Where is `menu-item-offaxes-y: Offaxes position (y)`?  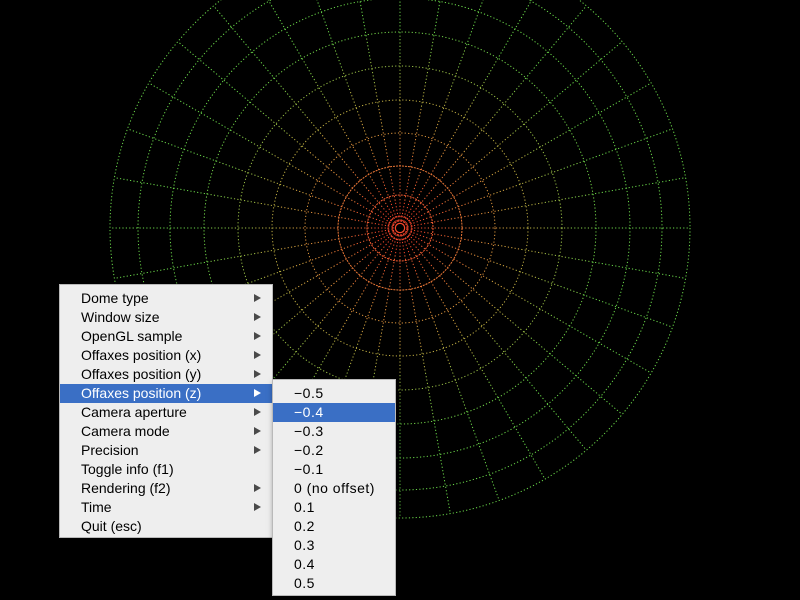 menu-item-offaxes-y: Offaxes position (y) is located at coordinates (166, 374).